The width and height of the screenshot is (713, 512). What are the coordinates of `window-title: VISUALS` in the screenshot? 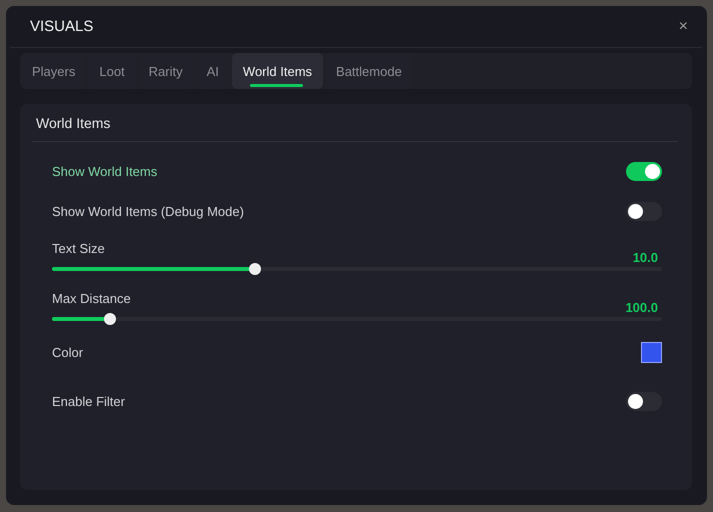 It's located at (62, 26).